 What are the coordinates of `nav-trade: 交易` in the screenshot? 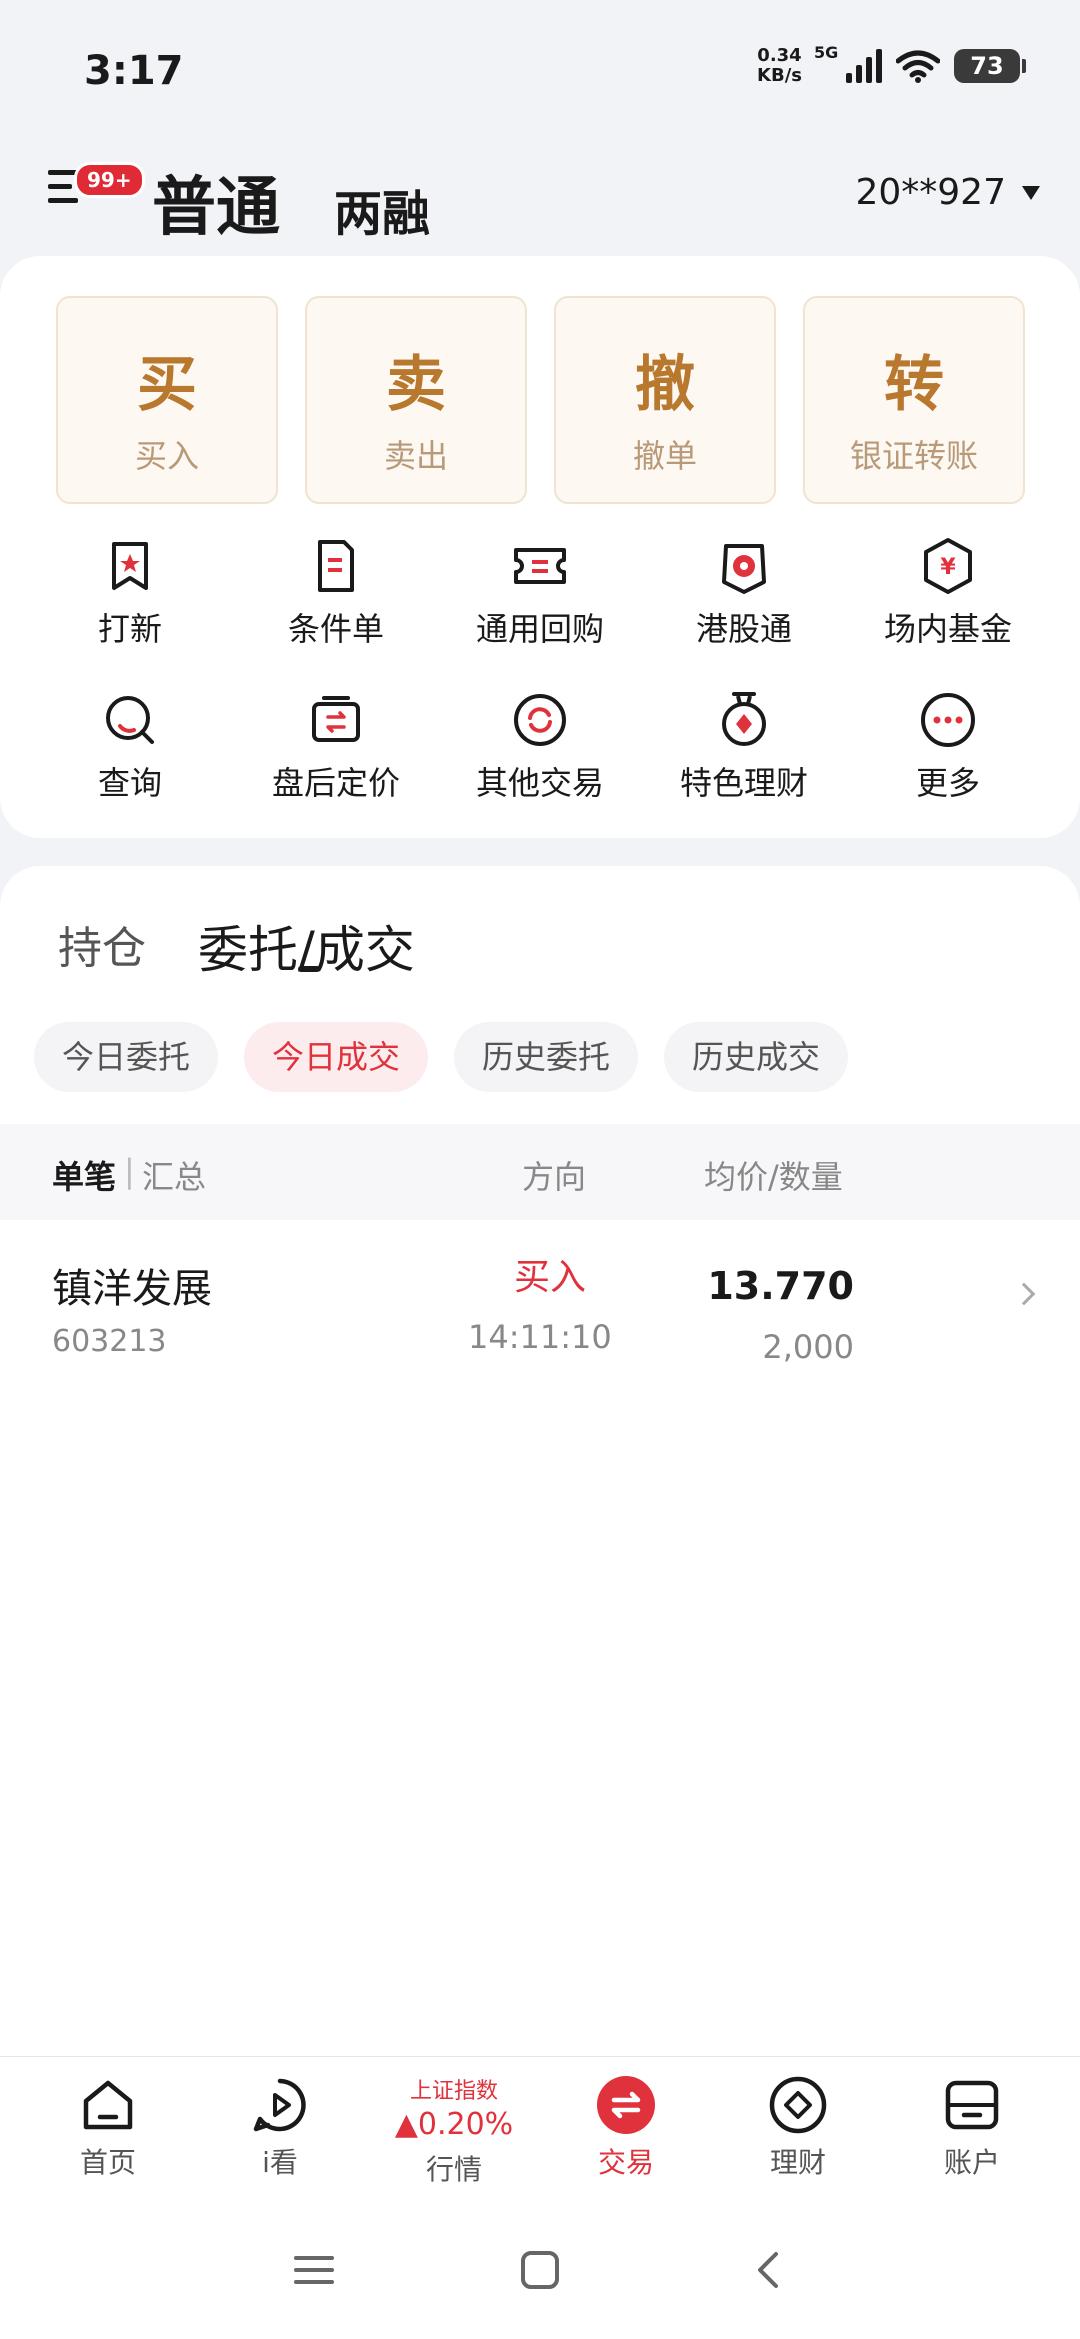 It's located at (626, 2128).